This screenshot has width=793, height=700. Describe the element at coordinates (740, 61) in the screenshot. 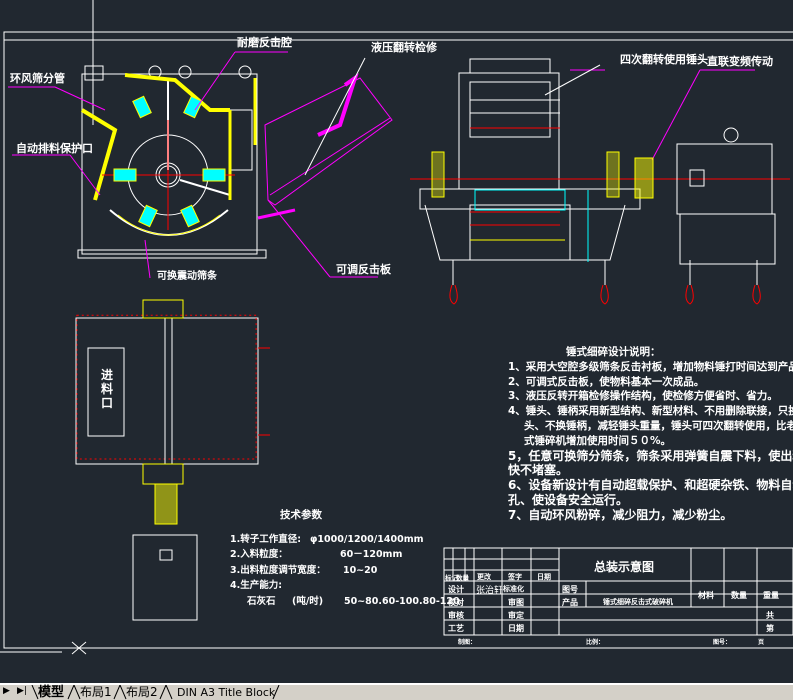

I see `label-direct-drive: 直联变频传动` at that location.